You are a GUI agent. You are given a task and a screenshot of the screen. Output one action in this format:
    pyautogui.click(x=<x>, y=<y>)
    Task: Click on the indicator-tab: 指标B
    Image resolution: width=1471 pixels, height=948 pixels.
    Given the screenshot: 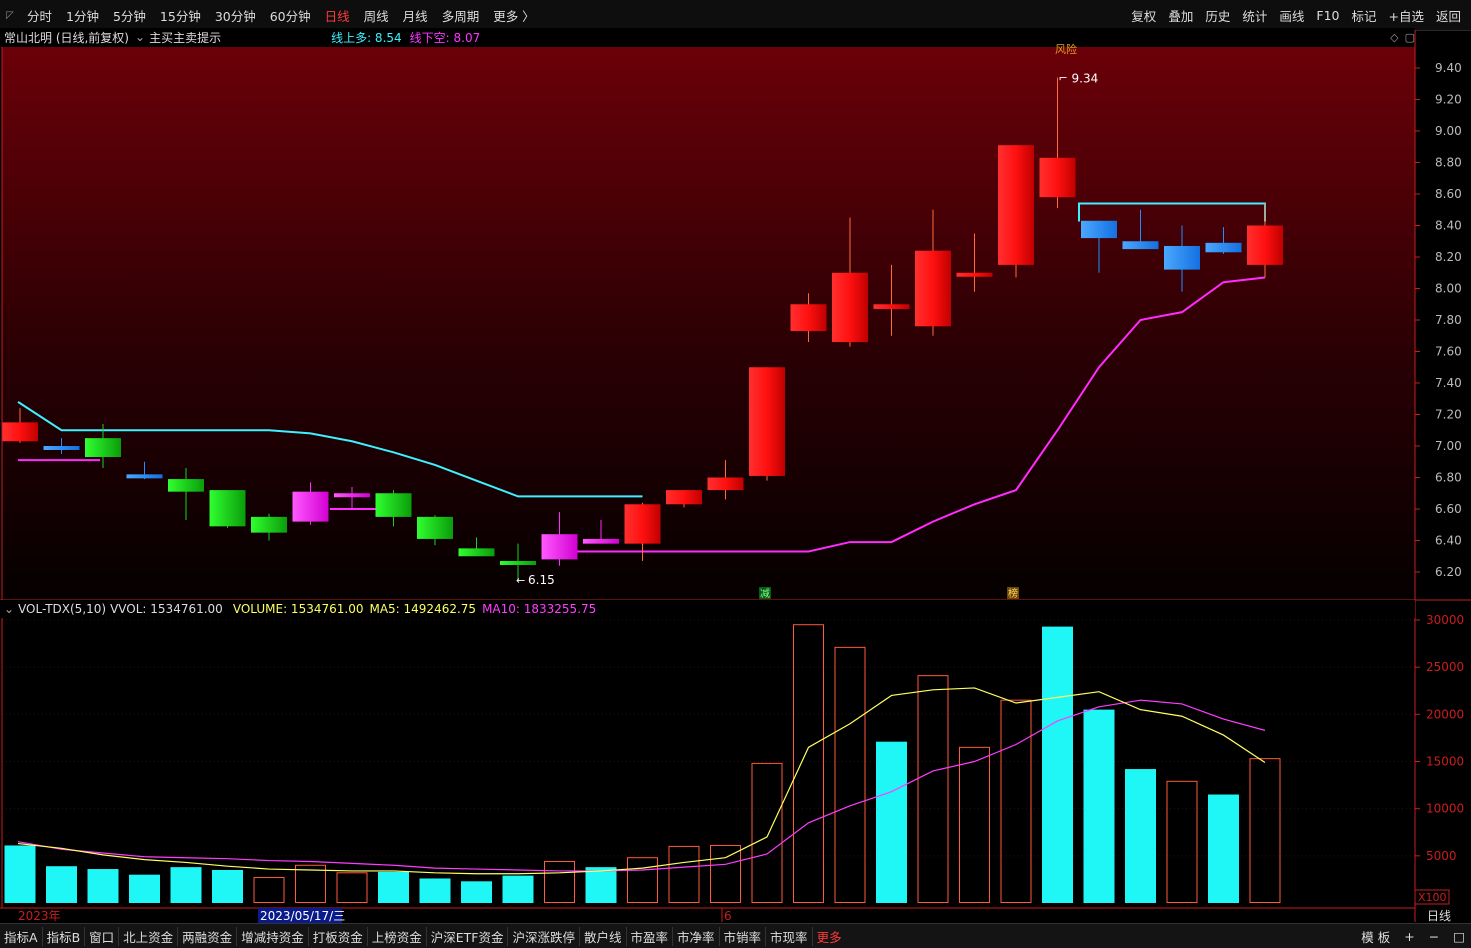 What is the action you would take?
    pyautogui.click(x=64, y=936)
    